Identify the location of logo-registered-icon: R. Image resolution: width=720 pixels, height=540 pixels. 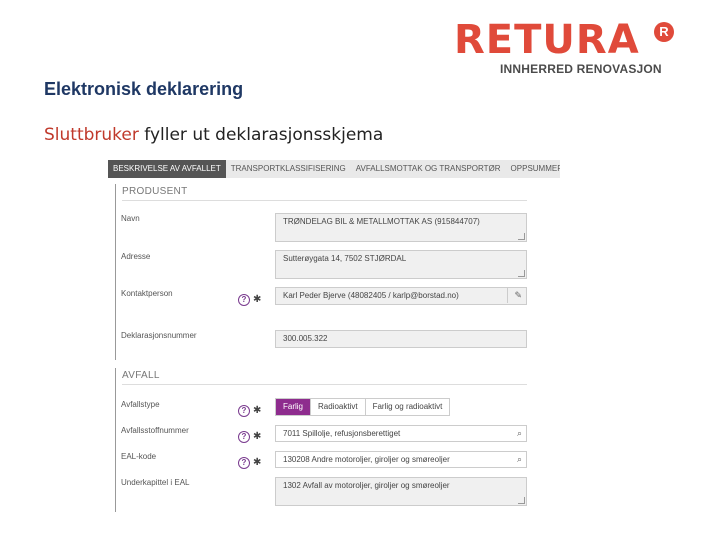
(664, 32).